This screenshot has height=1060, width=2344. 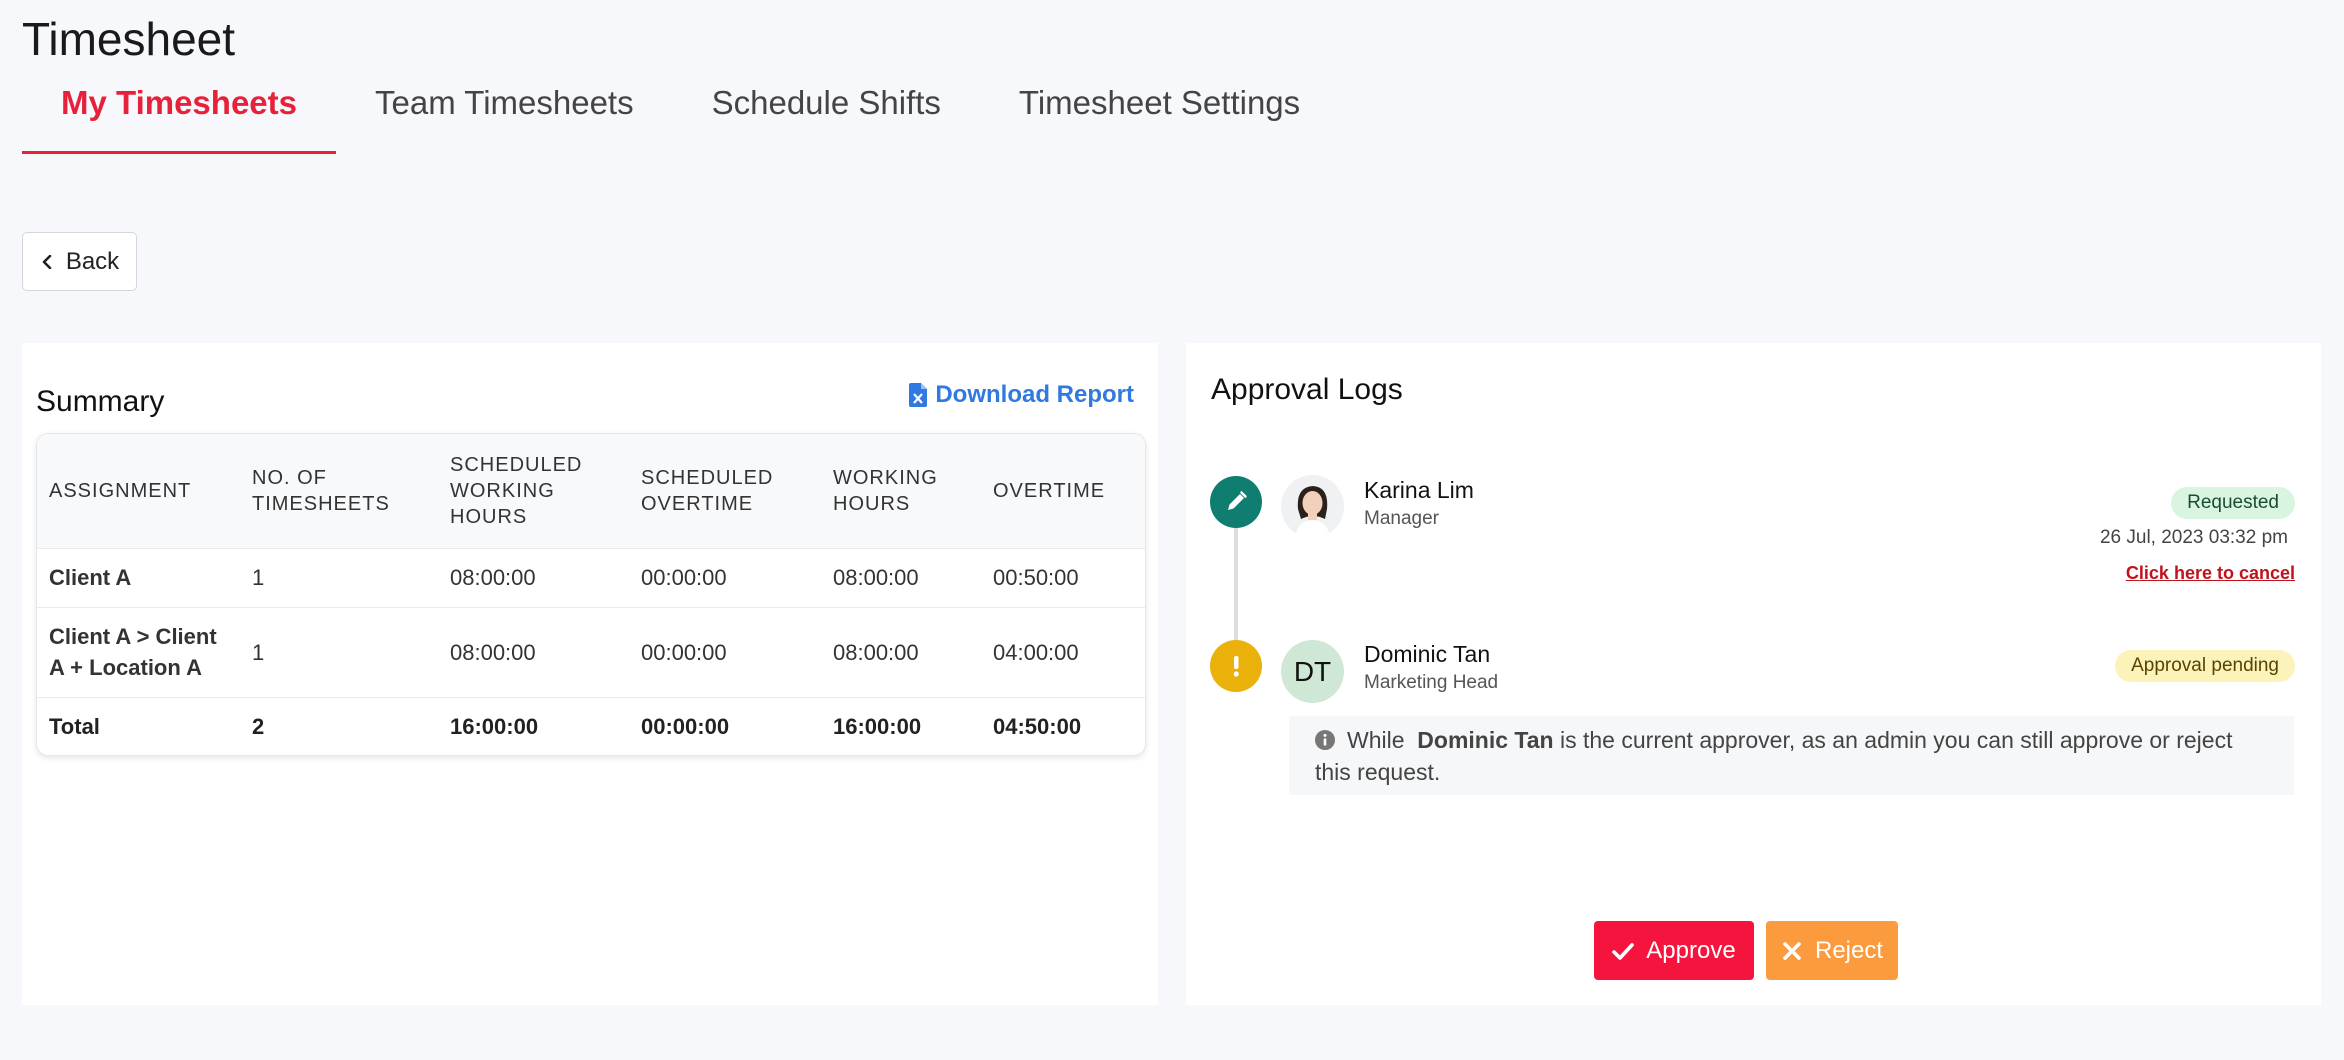 I want to click on check-icon, so click(x=1623, y=951).